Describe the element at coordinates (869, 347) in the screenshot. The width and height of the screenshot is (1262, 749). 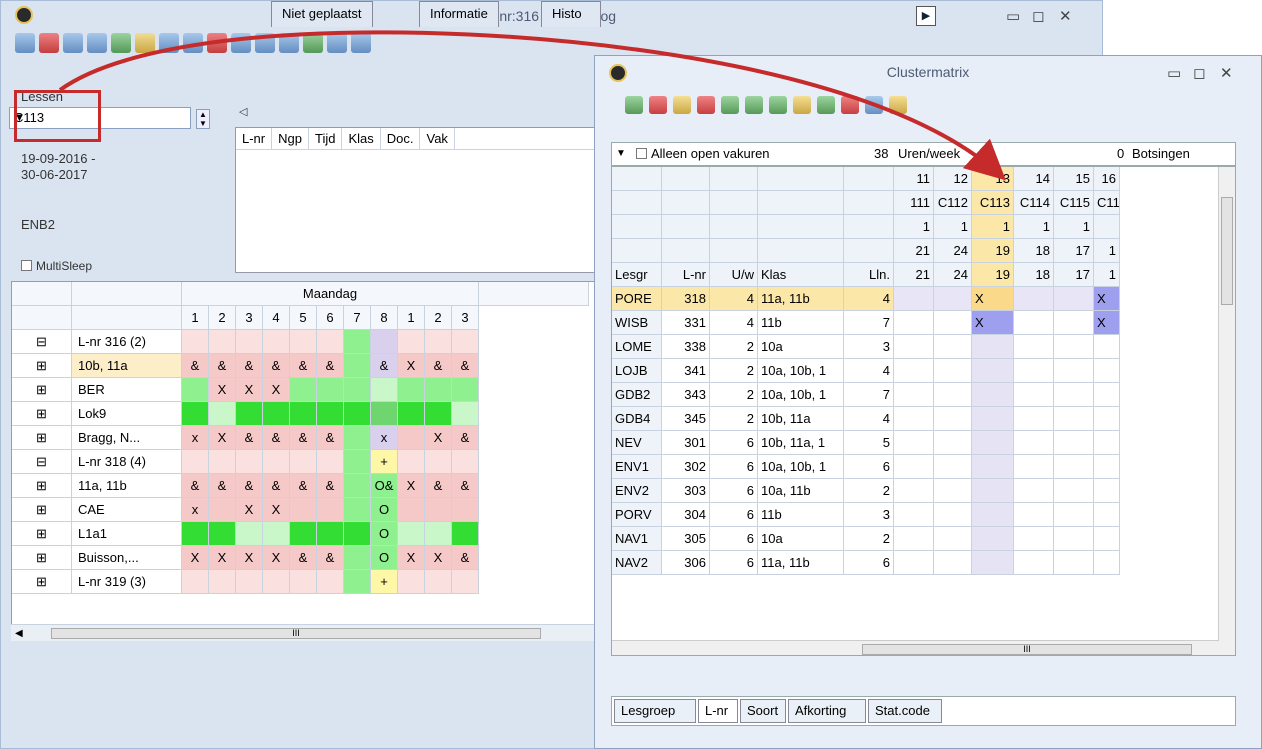
I see `lln-cell: 3` at that location.